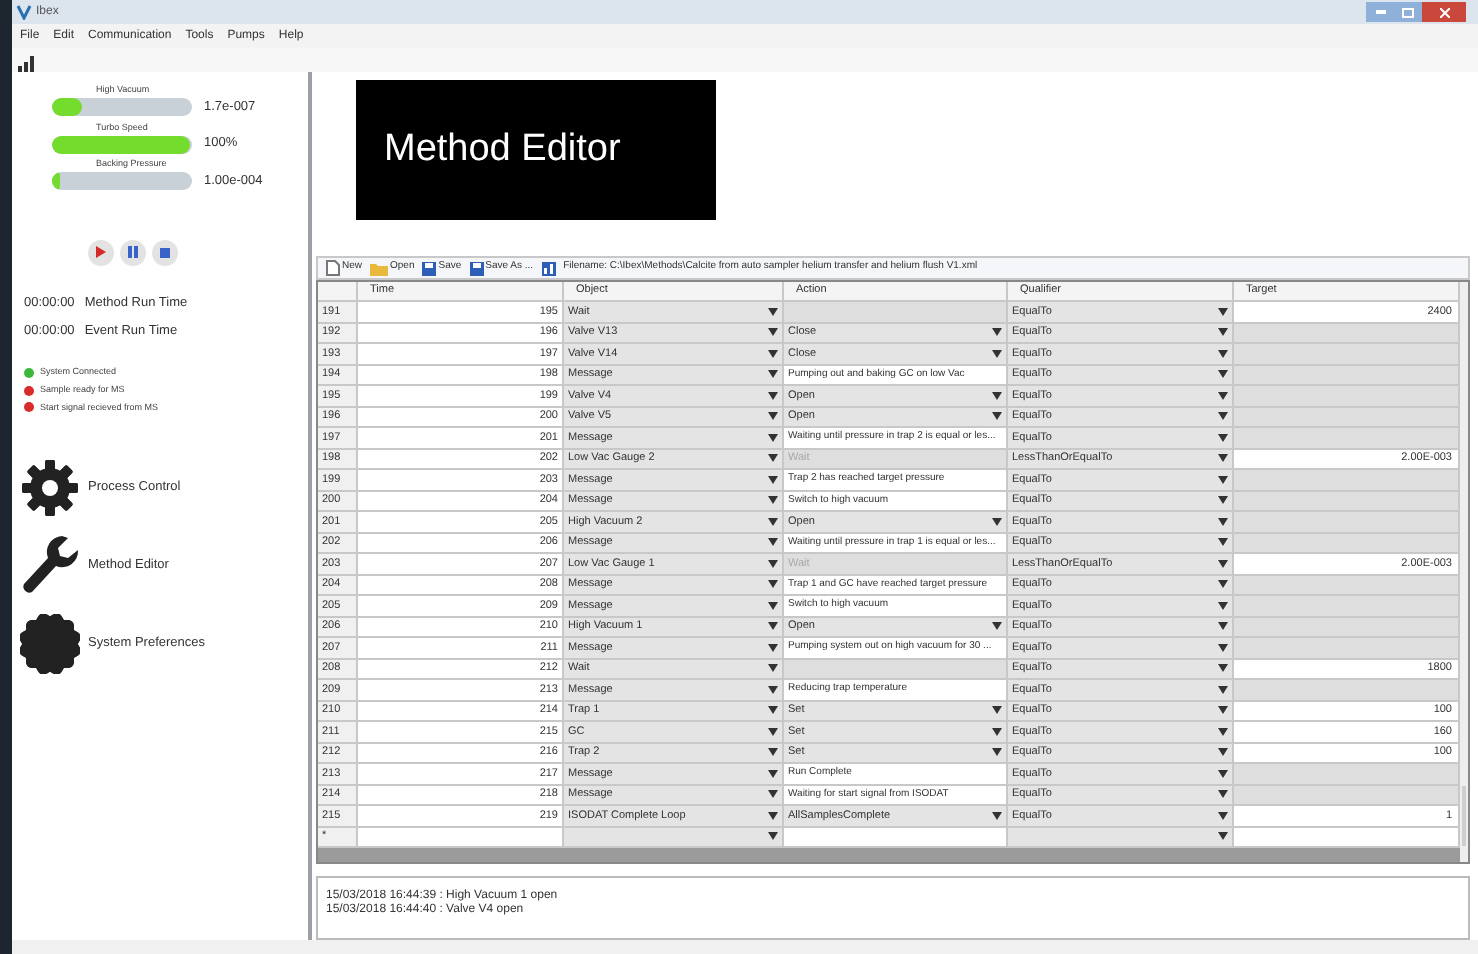  What do you see at coordinates (1380, 12) in the screenshot?
I see `minimize-icon` at bounding box center [1380, 12].